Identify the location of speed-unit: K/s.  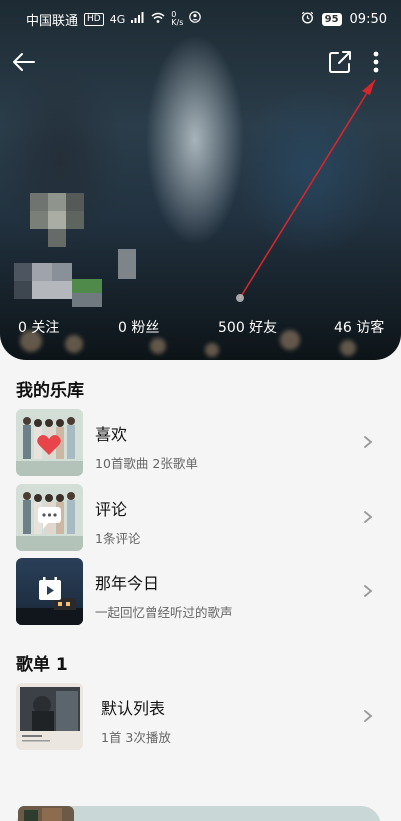
(177, 22).